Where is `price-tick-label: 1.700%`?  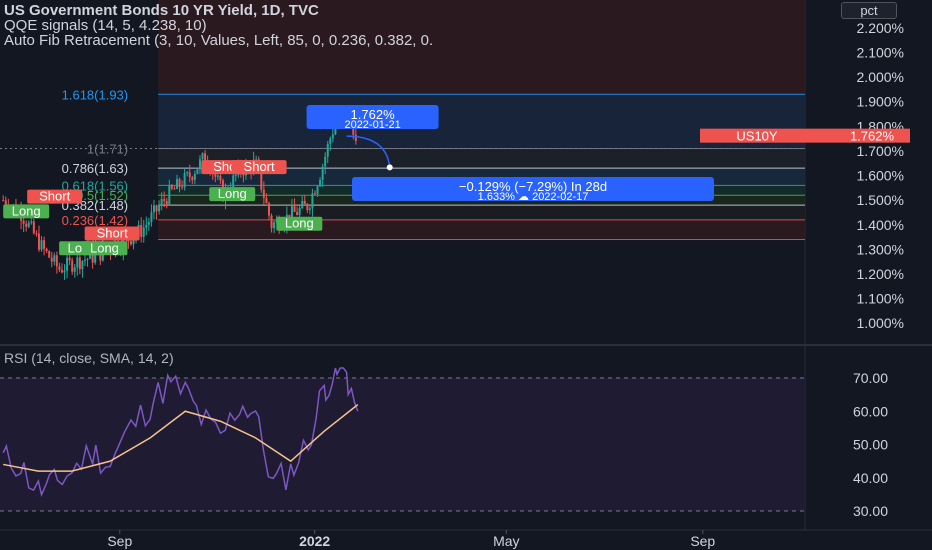 price-tick-label: 1.700% is located at coordinates (880, 151).